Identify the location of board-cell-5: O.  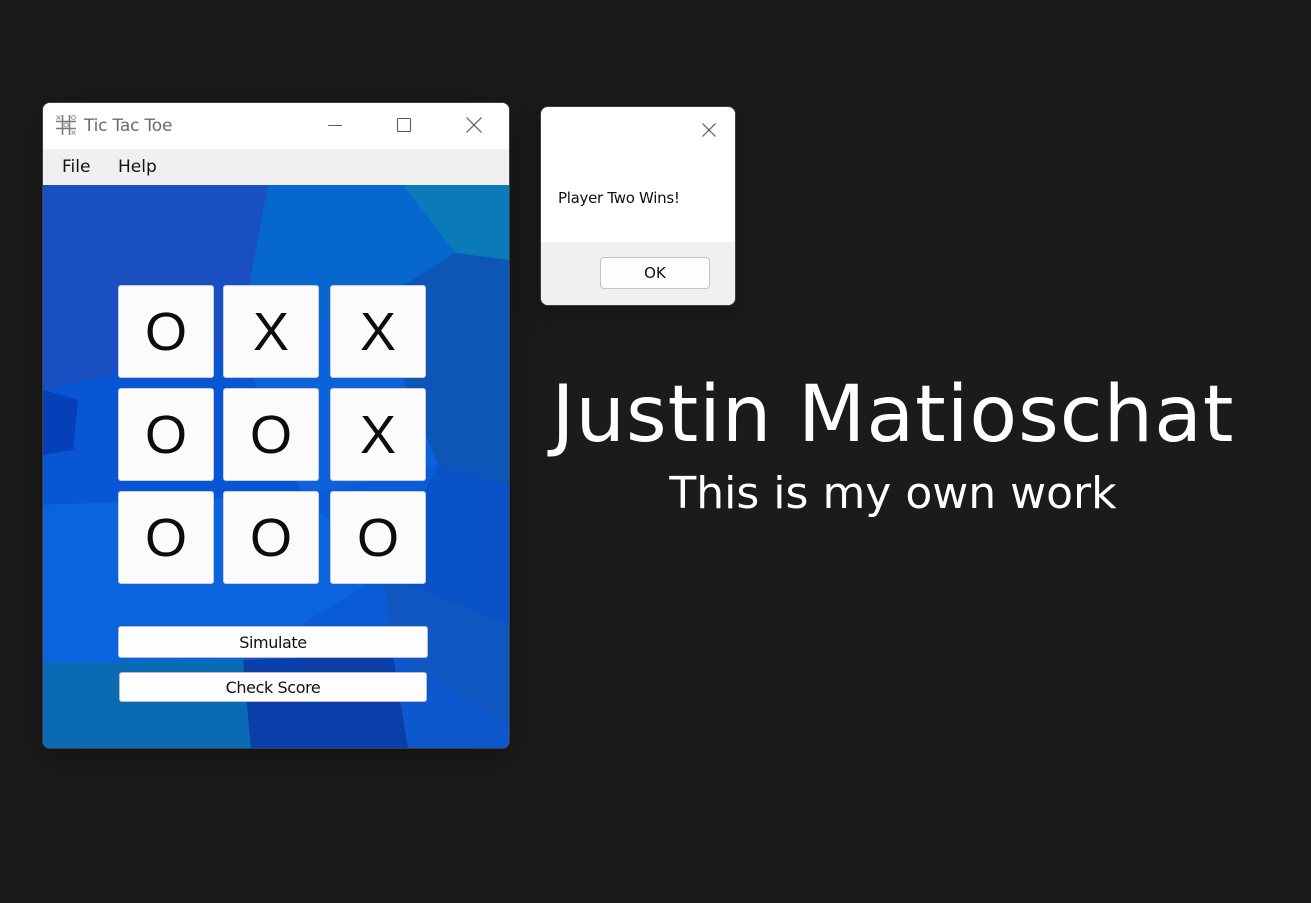
(271, 434).